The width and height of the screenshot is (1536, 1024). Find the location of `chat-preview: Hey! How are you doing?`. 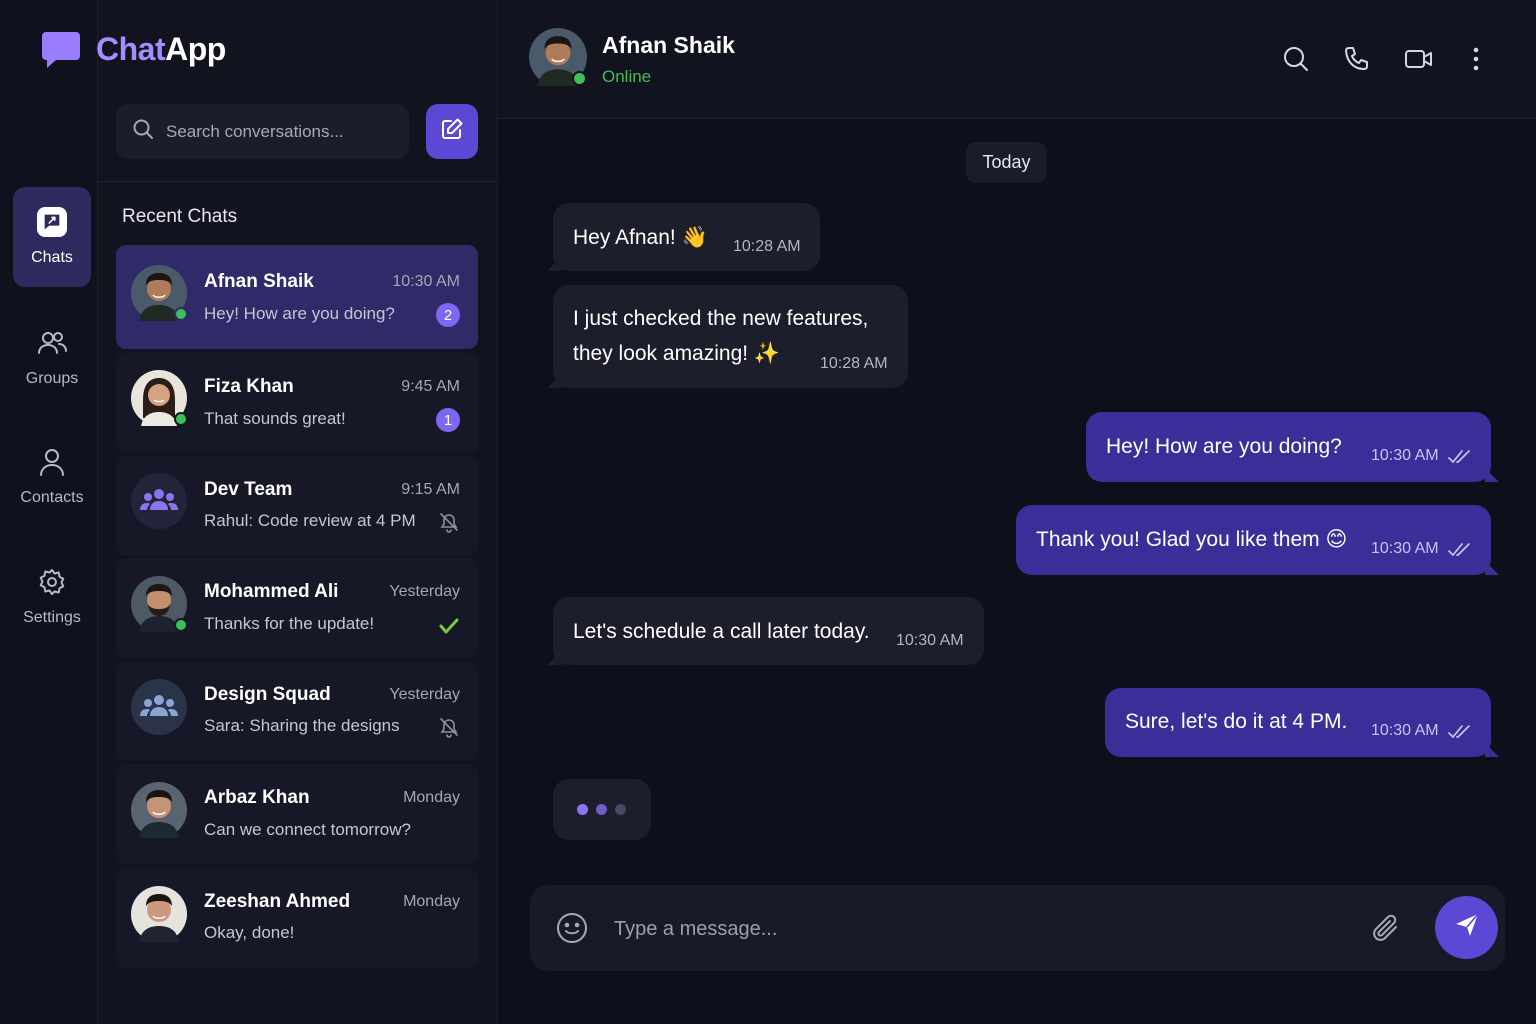

chat-preview: Hey! How are you doing? is located at coordinates (299, 313).